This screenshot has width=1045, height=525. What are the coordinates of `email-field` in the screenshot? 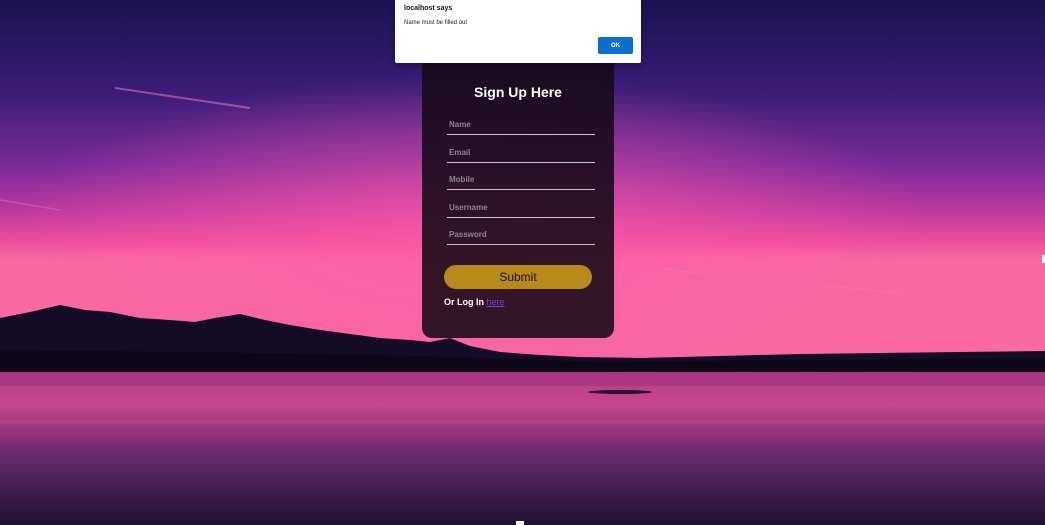 It's located at (521, 153).